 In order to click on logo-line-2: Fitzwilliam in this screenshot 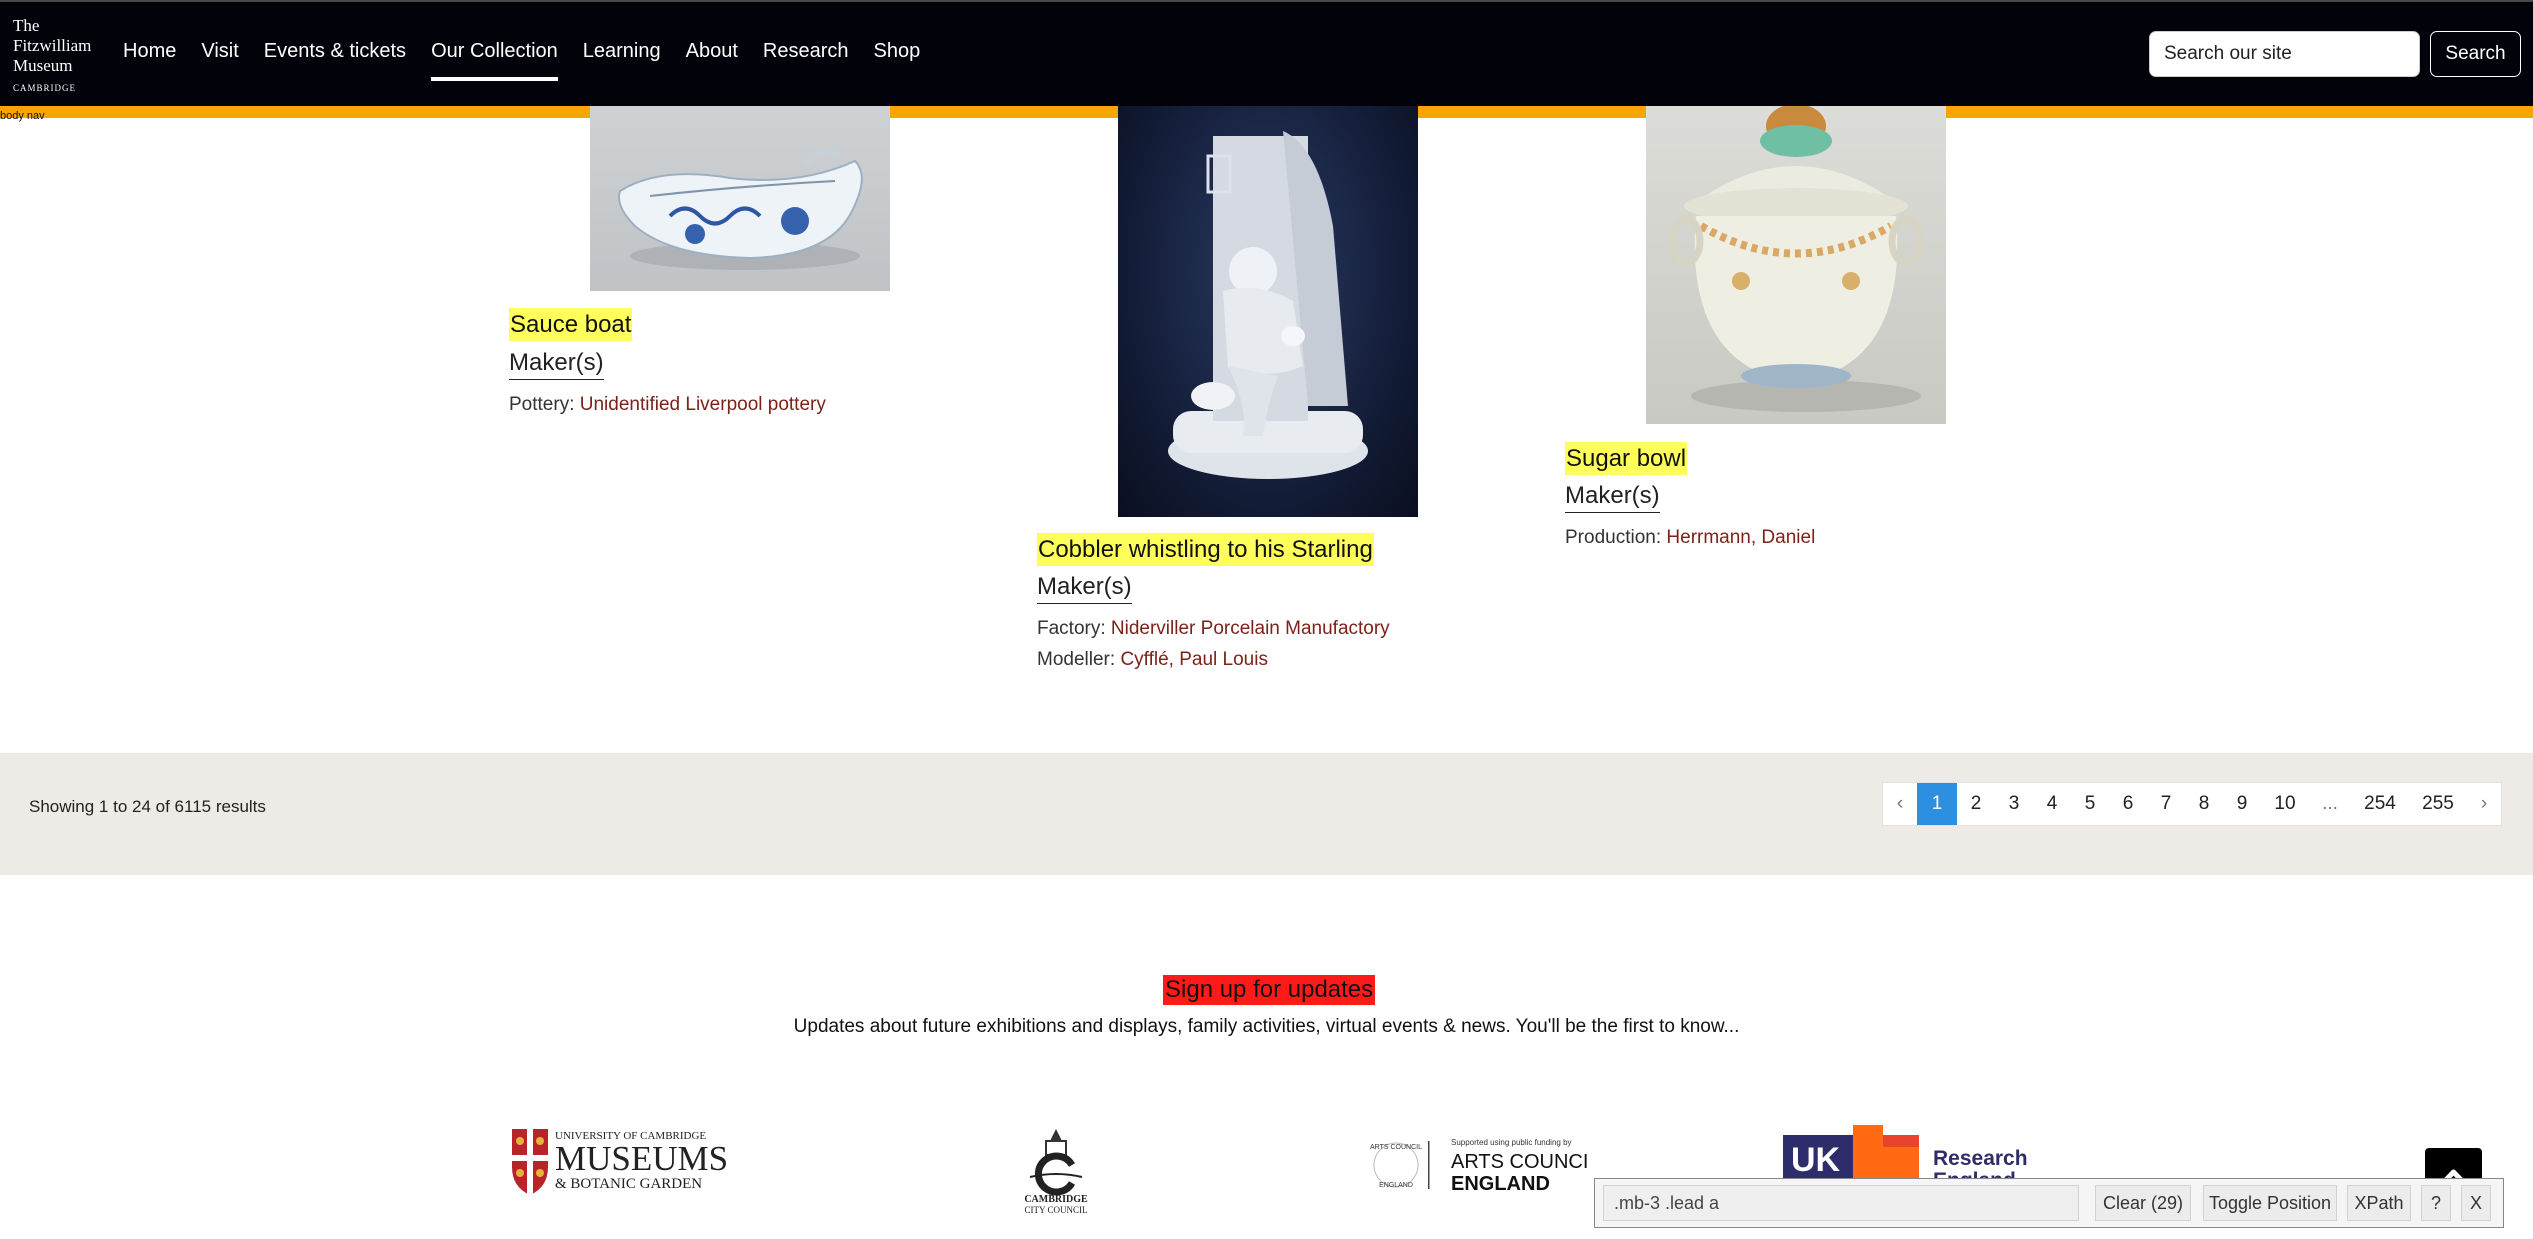, I will do `click(52, 45)`.